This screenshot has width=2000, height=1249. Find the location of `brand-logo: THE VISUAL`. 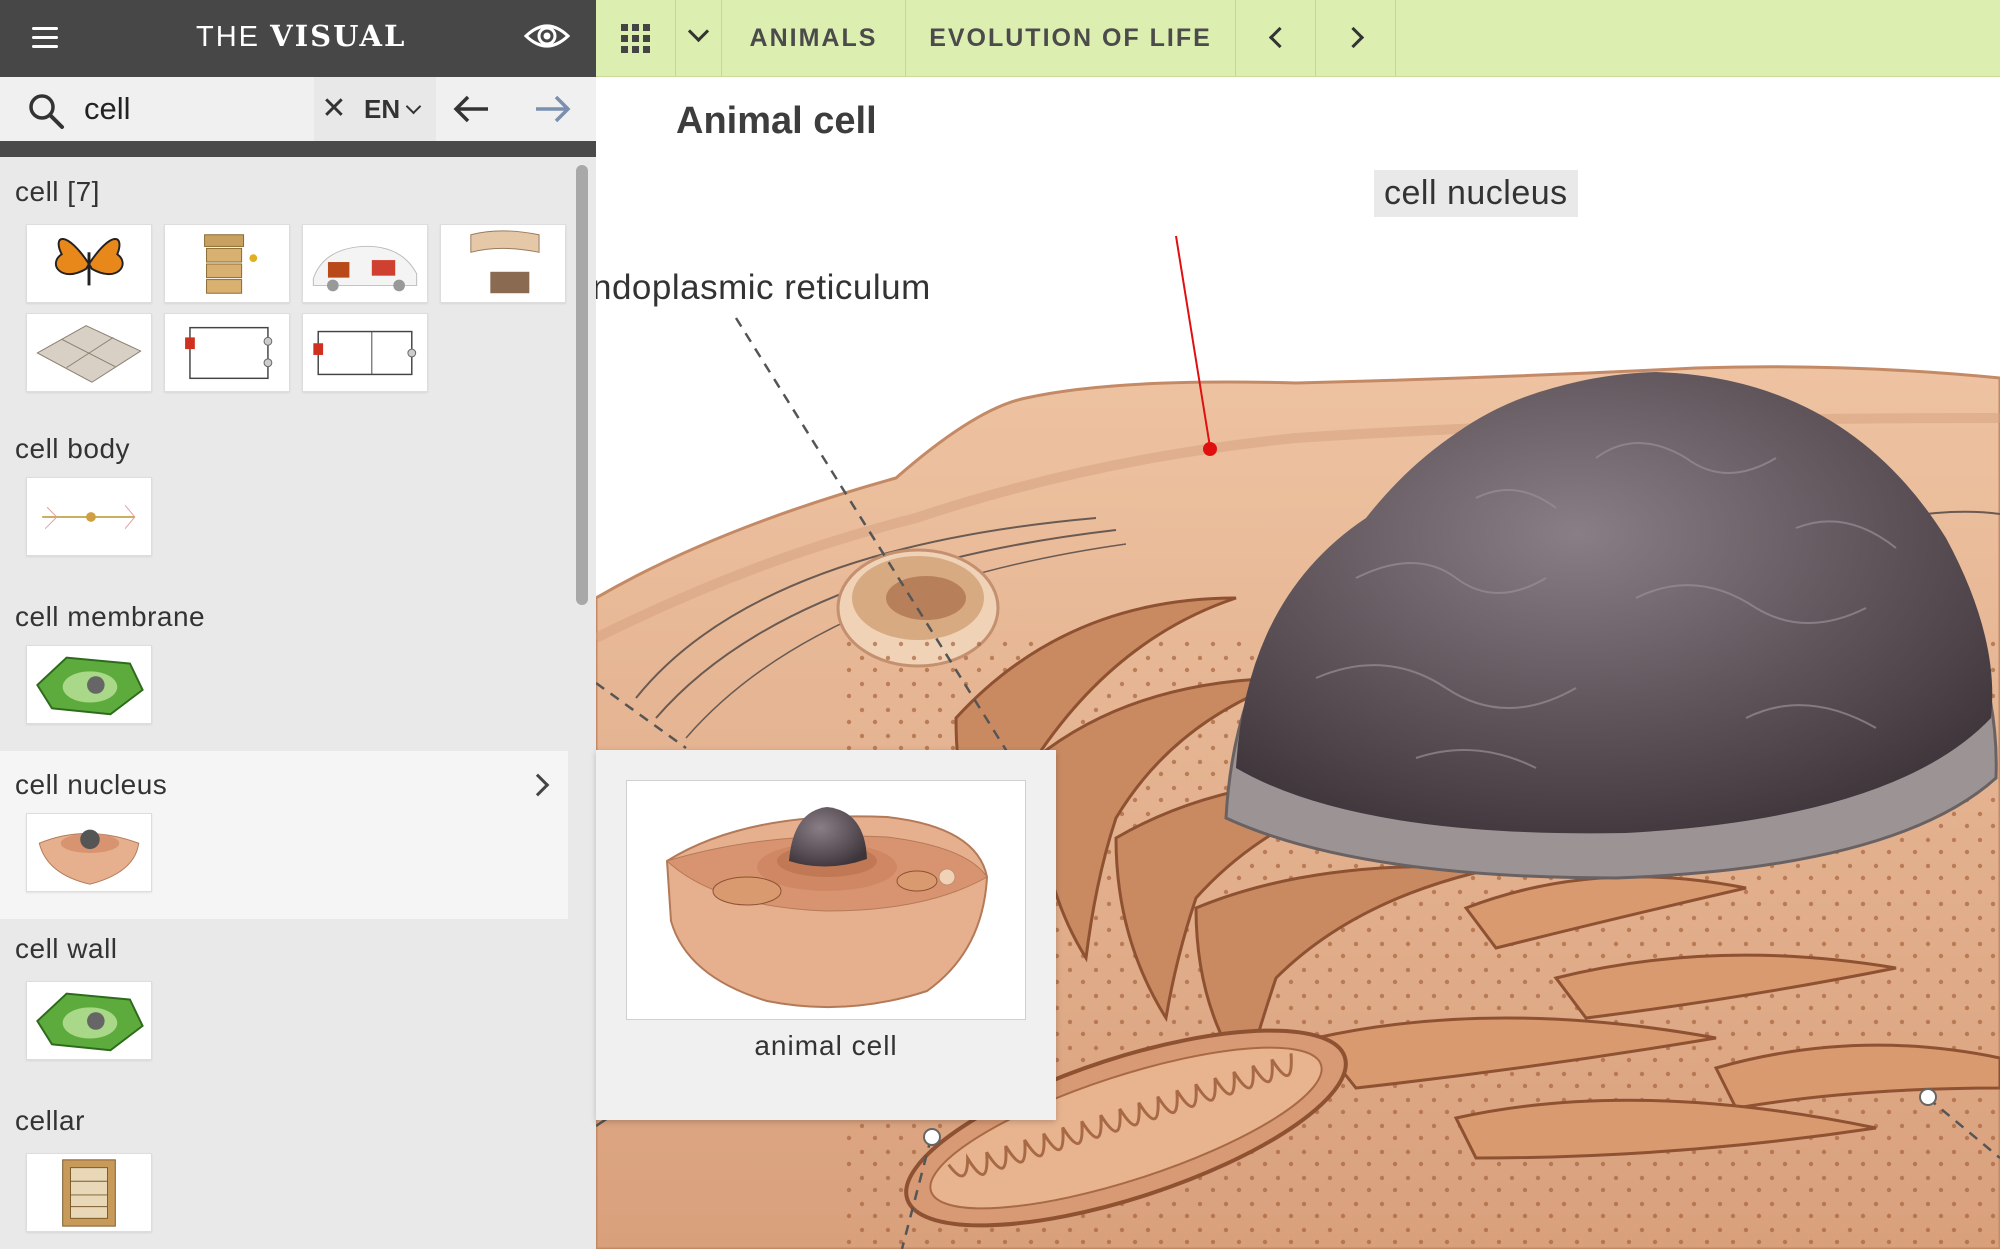

brand-logo: THE VISUAL is located at coordinates (301, 36).